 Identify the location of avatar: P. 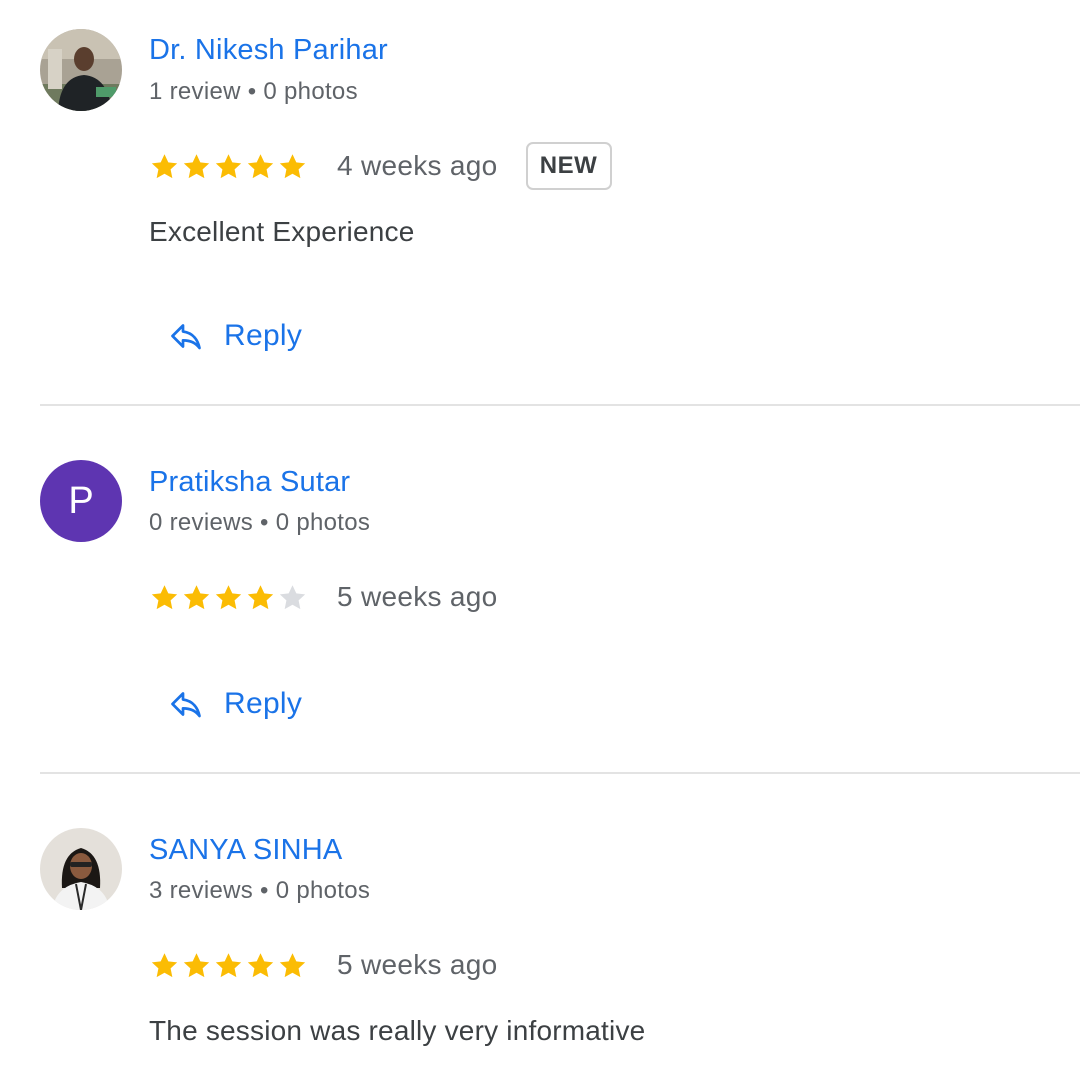
(81, 501).